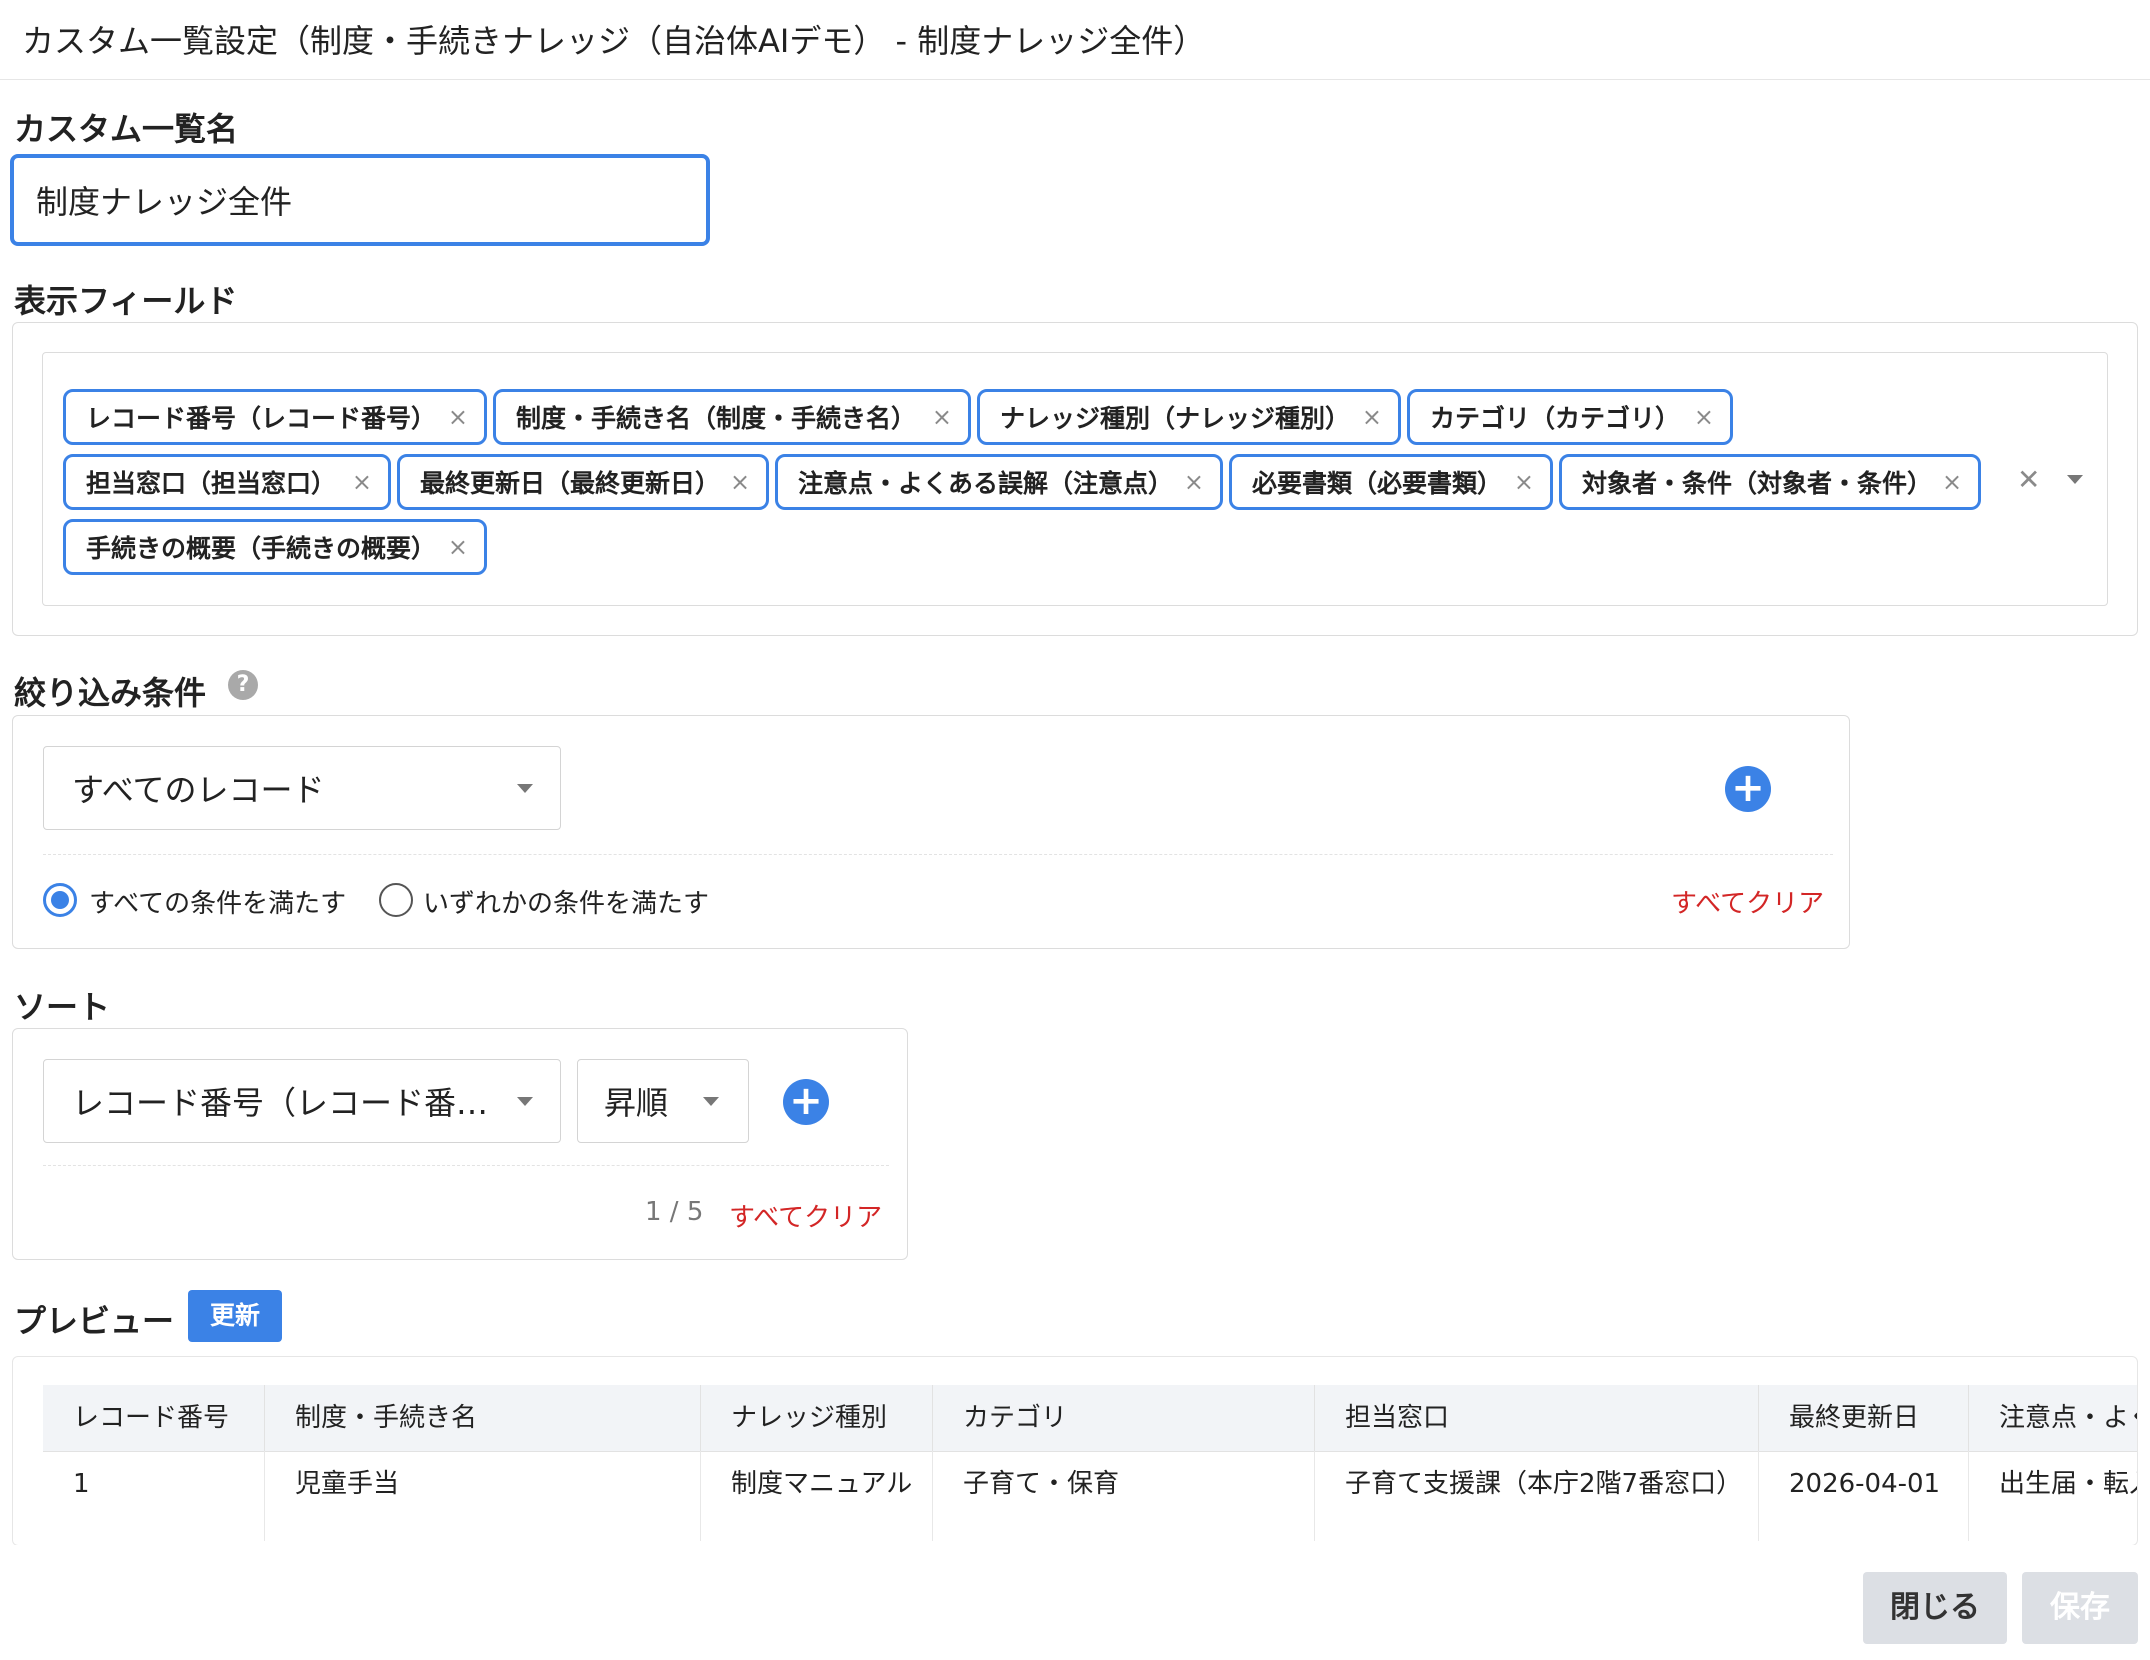 The width and height of the screenshot is (2150, 1660). Describe the element at coordinates (1864, 1496) in the screenshot. I see `table-cell: 2026-04-01` at that location.